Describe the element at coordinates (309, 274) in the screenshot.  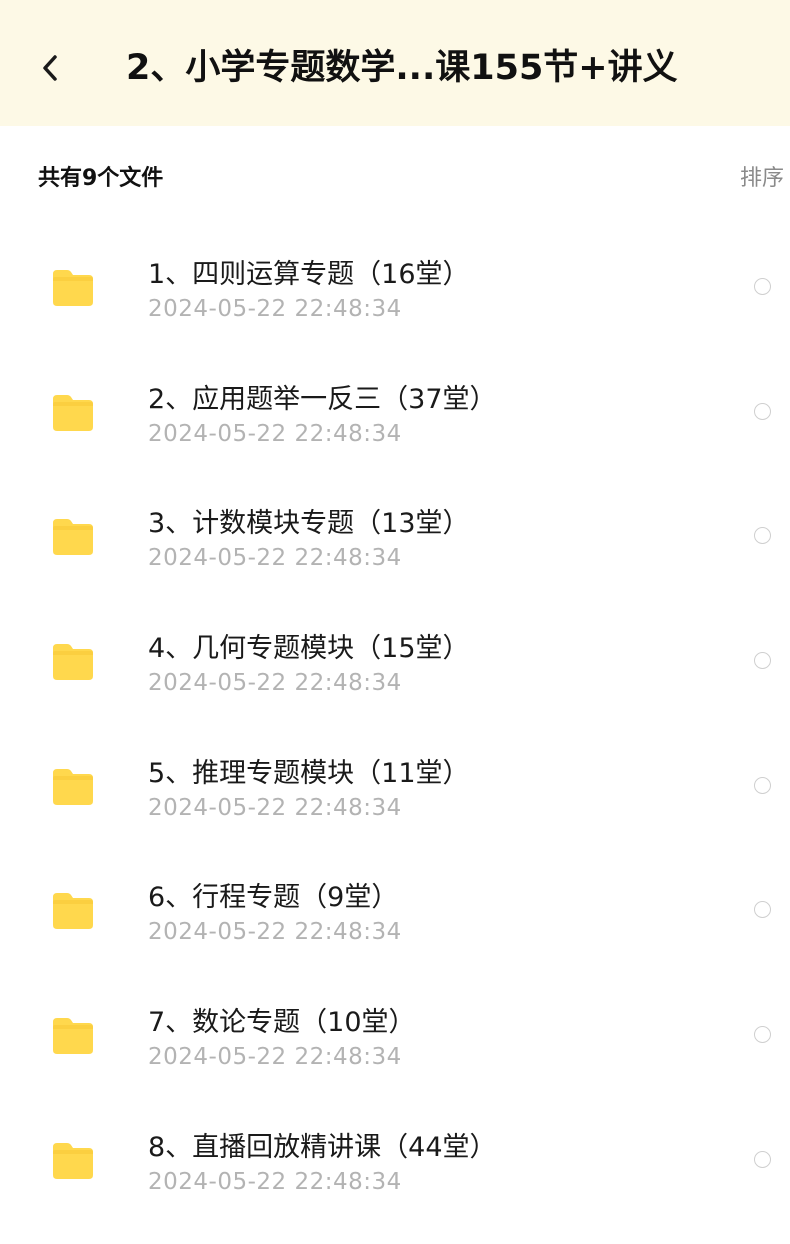
I see `file-name: 1、四则运算专题（16堂）` at that location.